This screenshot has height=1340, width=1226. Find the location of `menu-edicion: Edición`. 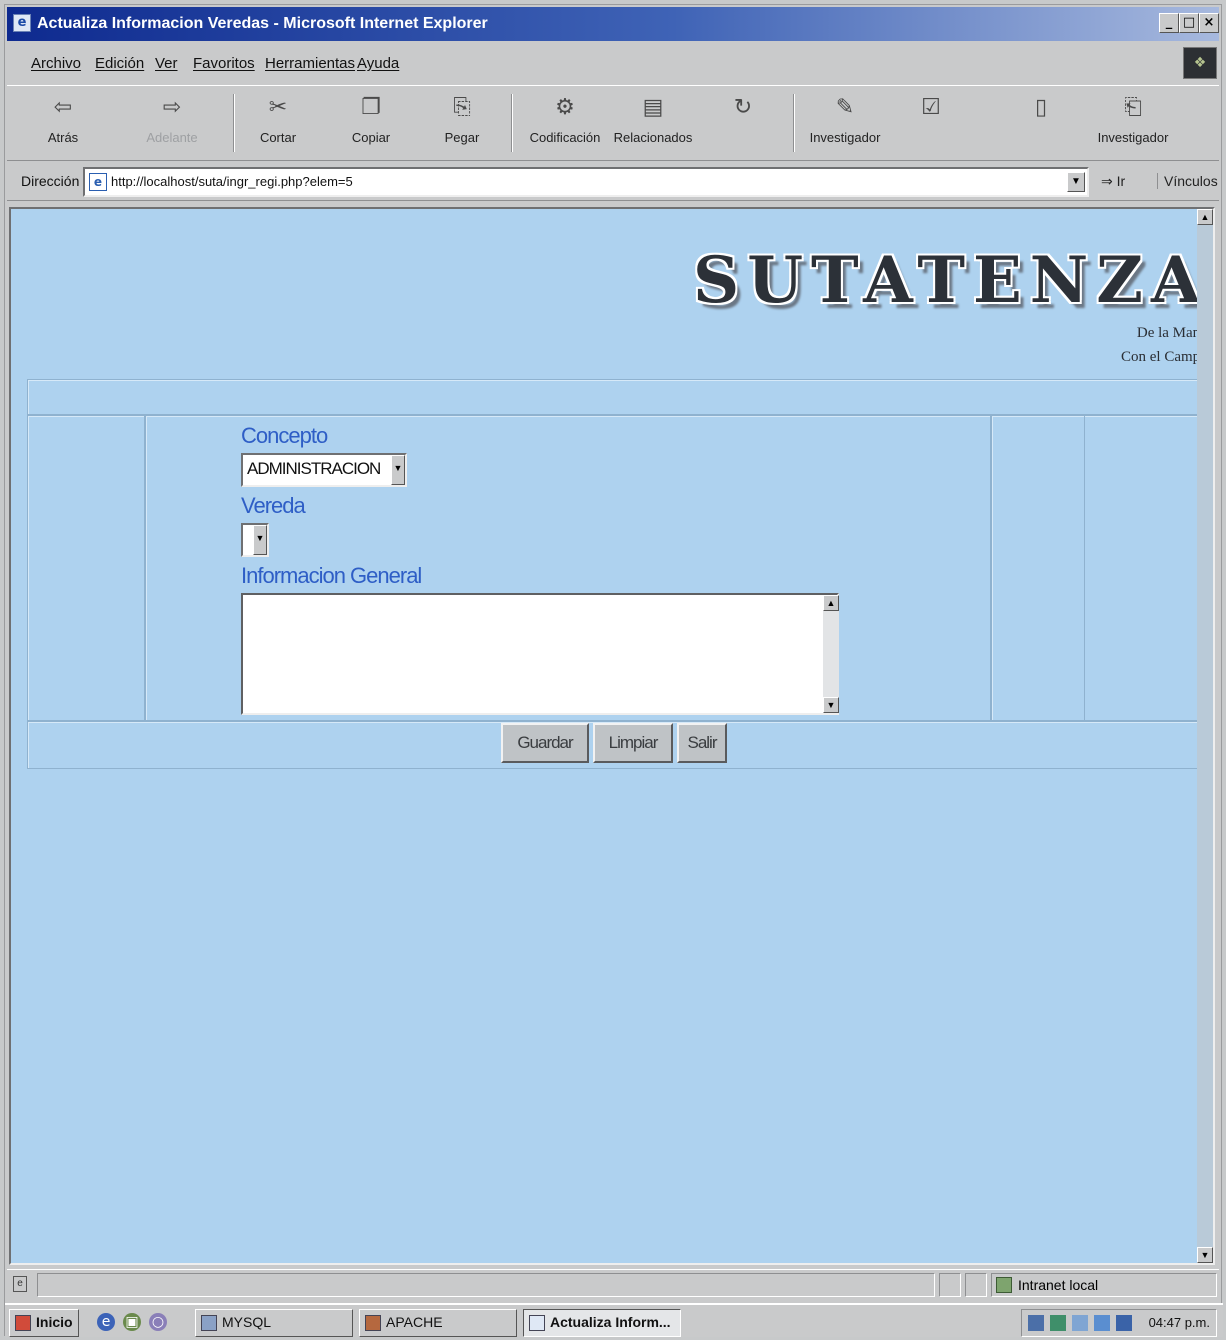

menu-edicion: Edición is located at coordinates (119, 63).